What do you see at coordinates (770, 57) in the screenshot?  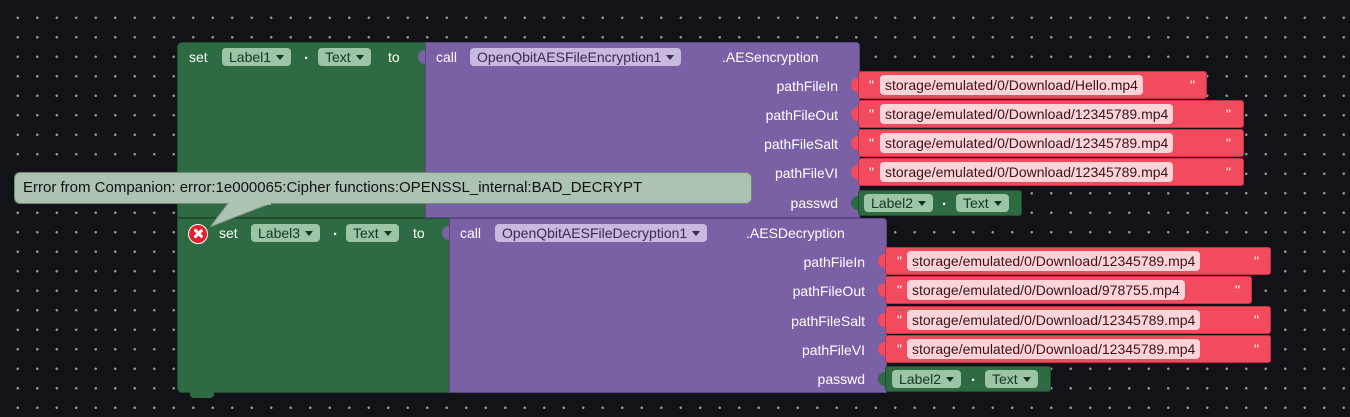 I see `aesencryption-method: .AESencryption` at bounding box center [770, 57].